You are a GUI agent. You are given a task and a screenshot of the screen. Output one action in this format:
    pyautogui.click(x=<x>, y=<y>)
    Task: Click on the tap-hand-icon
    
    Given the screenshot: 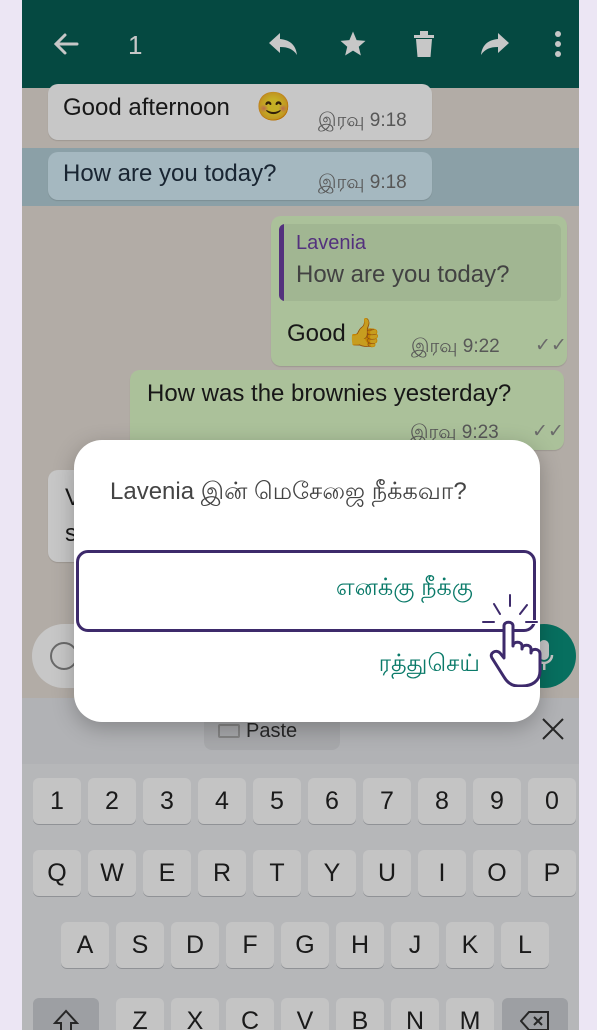 What is the action you would take?
    pyautogui.click(x=511, y=640)
    